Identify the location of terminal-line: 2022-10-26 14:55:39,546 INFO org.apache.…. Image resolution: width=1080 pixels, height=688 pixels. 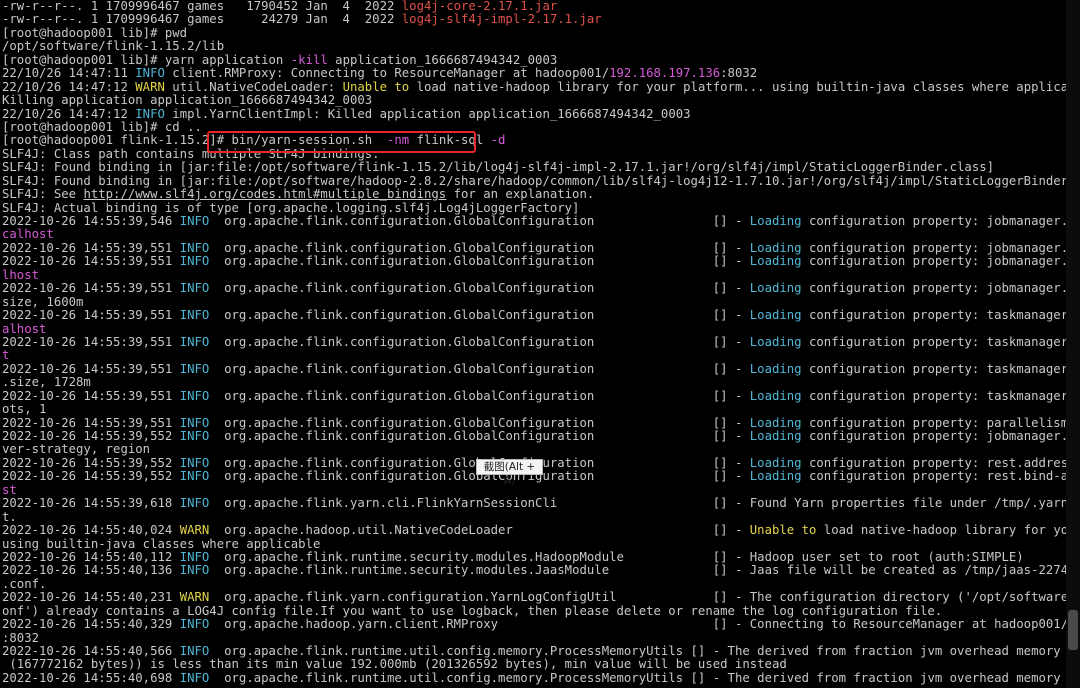
(534, 221).